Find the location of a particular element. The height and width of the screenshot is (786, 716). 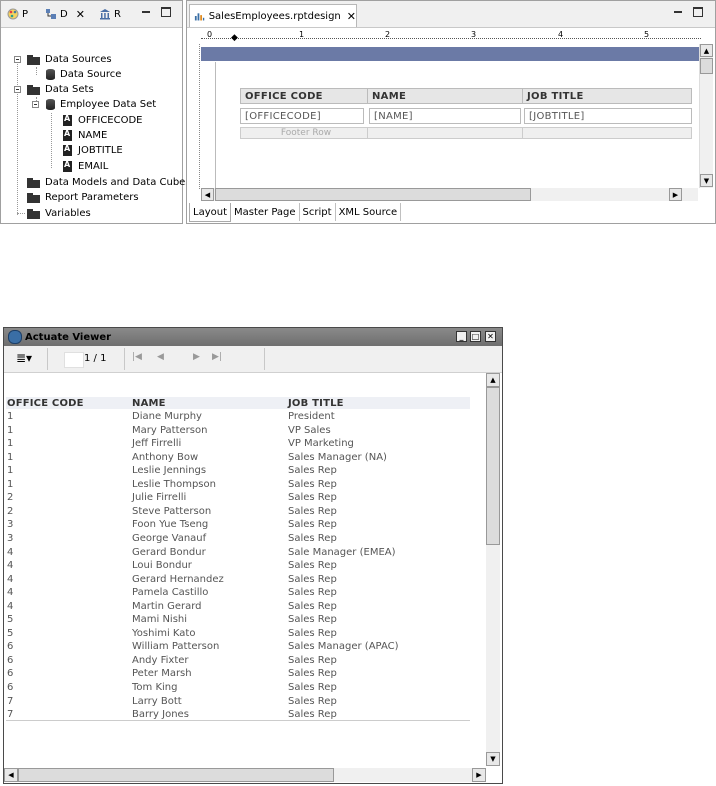

tree-item-data-source: Data Source is located at coordinates (83, 74).